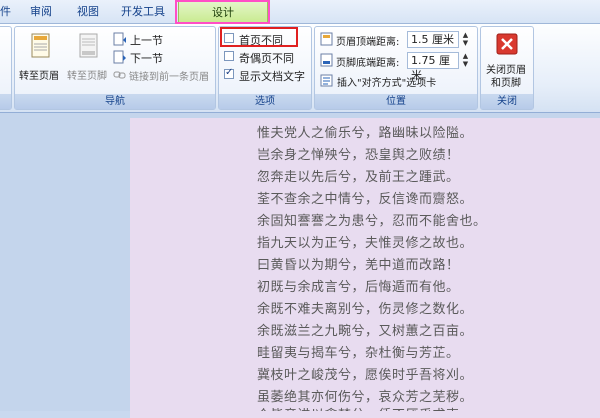  What do you see at coordinates (396, 101) in the screenshot?
I see `group-position-label: 位置` at bounding box center [396, 101].